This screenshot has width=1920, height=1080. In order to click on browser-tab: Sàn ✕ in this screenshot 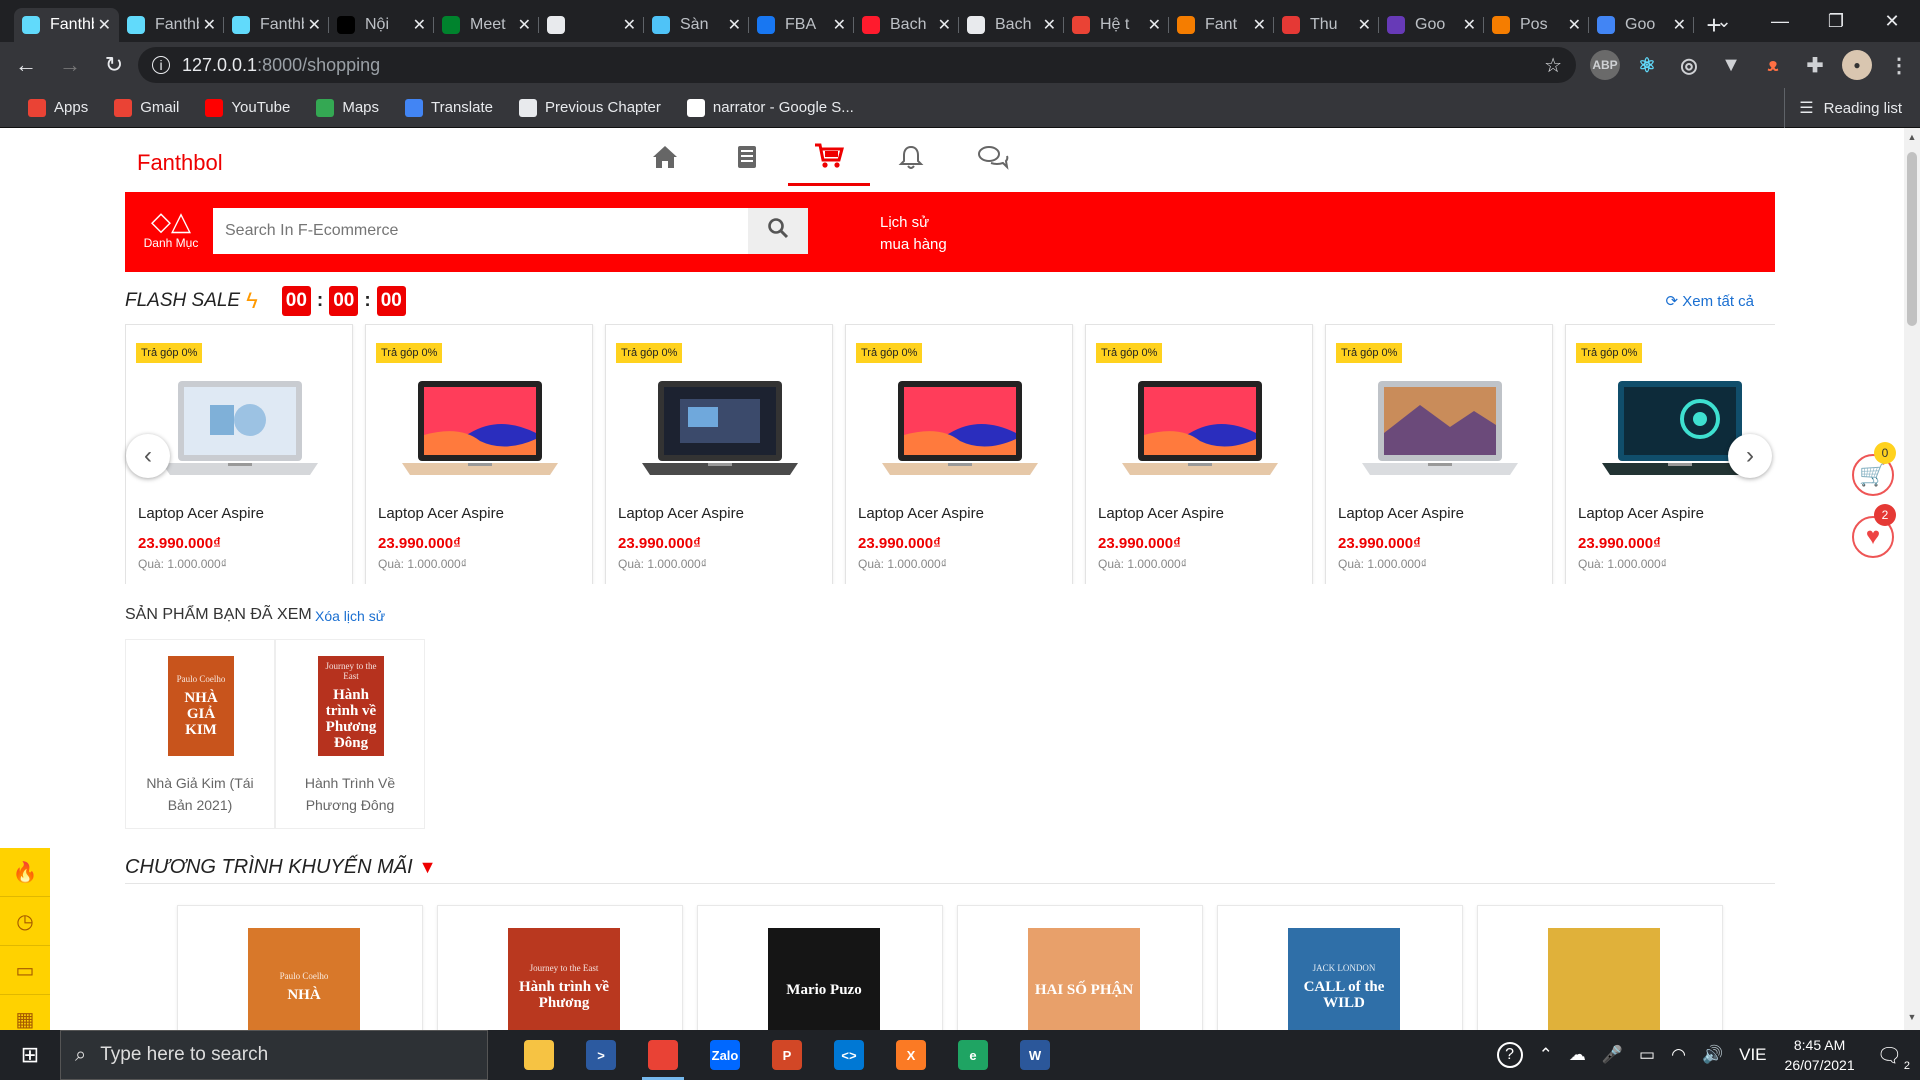, I will do `click(696, 25)`.